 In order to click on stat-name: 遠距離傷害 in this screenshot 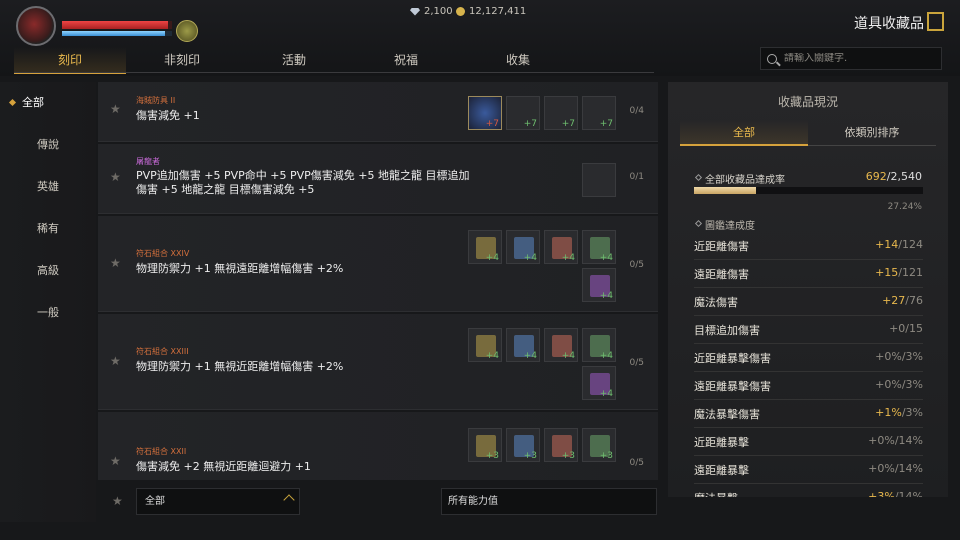, I will do `click(721, 274)`.